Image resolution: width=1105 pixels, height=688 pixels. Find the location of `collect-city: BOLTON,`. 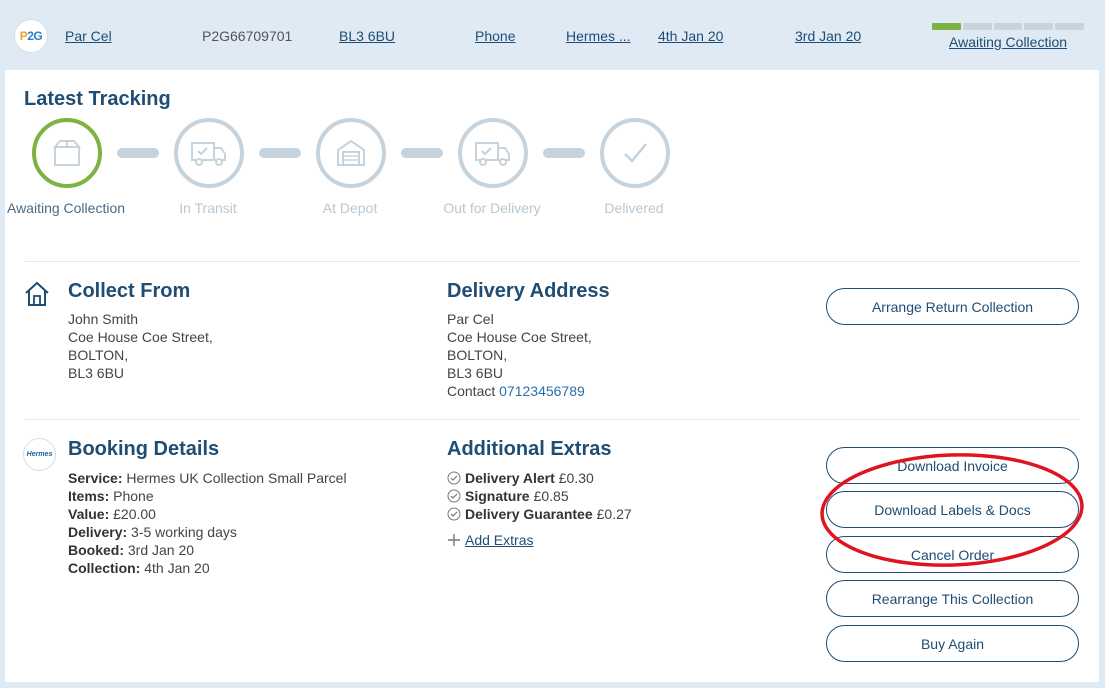

collect-city: BOLTON, is located at coordinates (98, 355).